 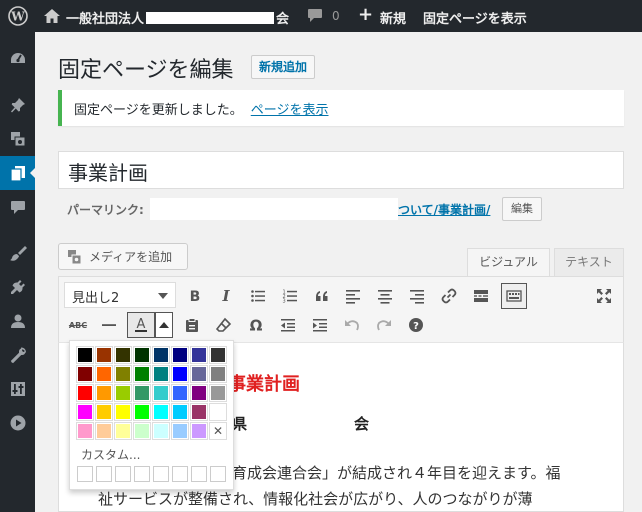 I want to click on paste-as-text-button, so click(x=192, y=325).